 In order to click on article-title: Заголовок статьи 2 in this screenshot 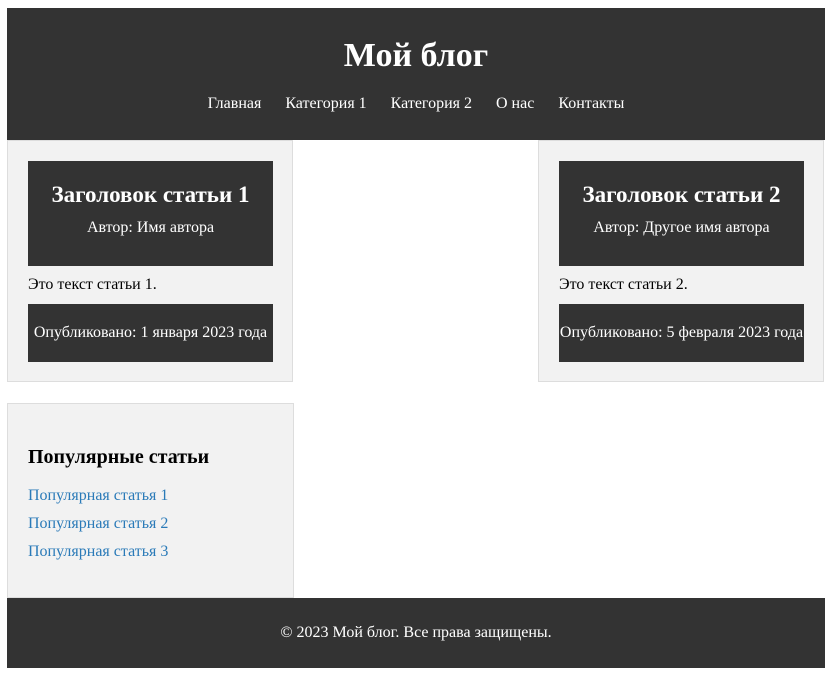, I will do `click(681, 194)`.